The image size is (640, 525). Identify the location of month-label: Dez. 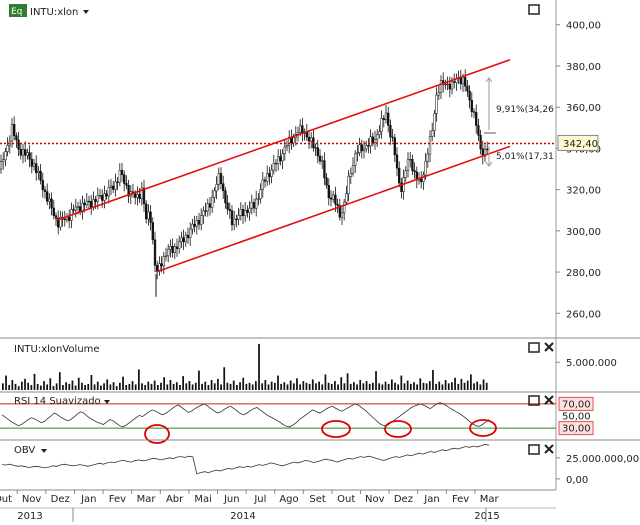
(60, 499).